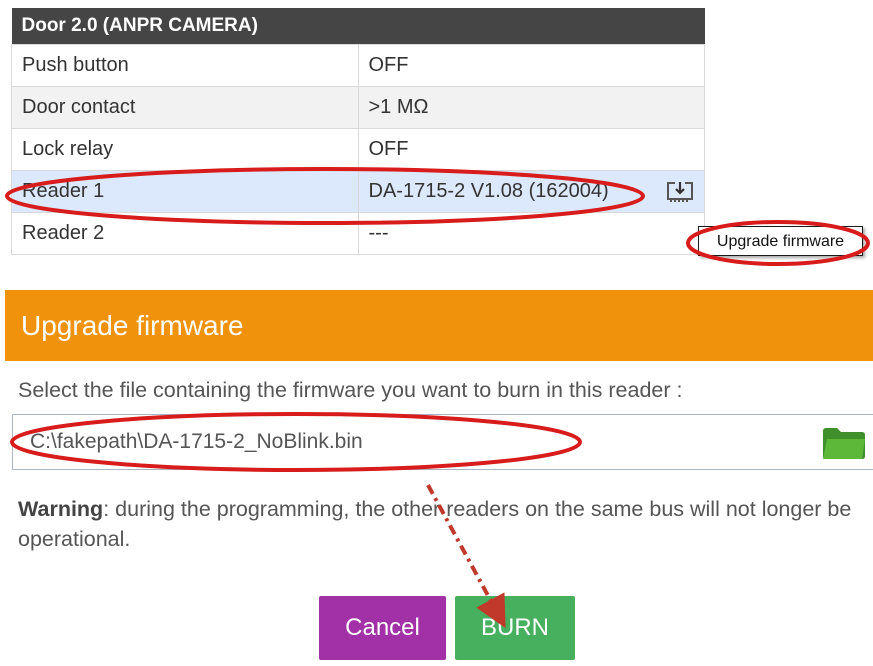 Image resolution: width=873 pixels, height=666 pixels. I want to click on row-value-lock-relay: OFF, so click(531, 149).